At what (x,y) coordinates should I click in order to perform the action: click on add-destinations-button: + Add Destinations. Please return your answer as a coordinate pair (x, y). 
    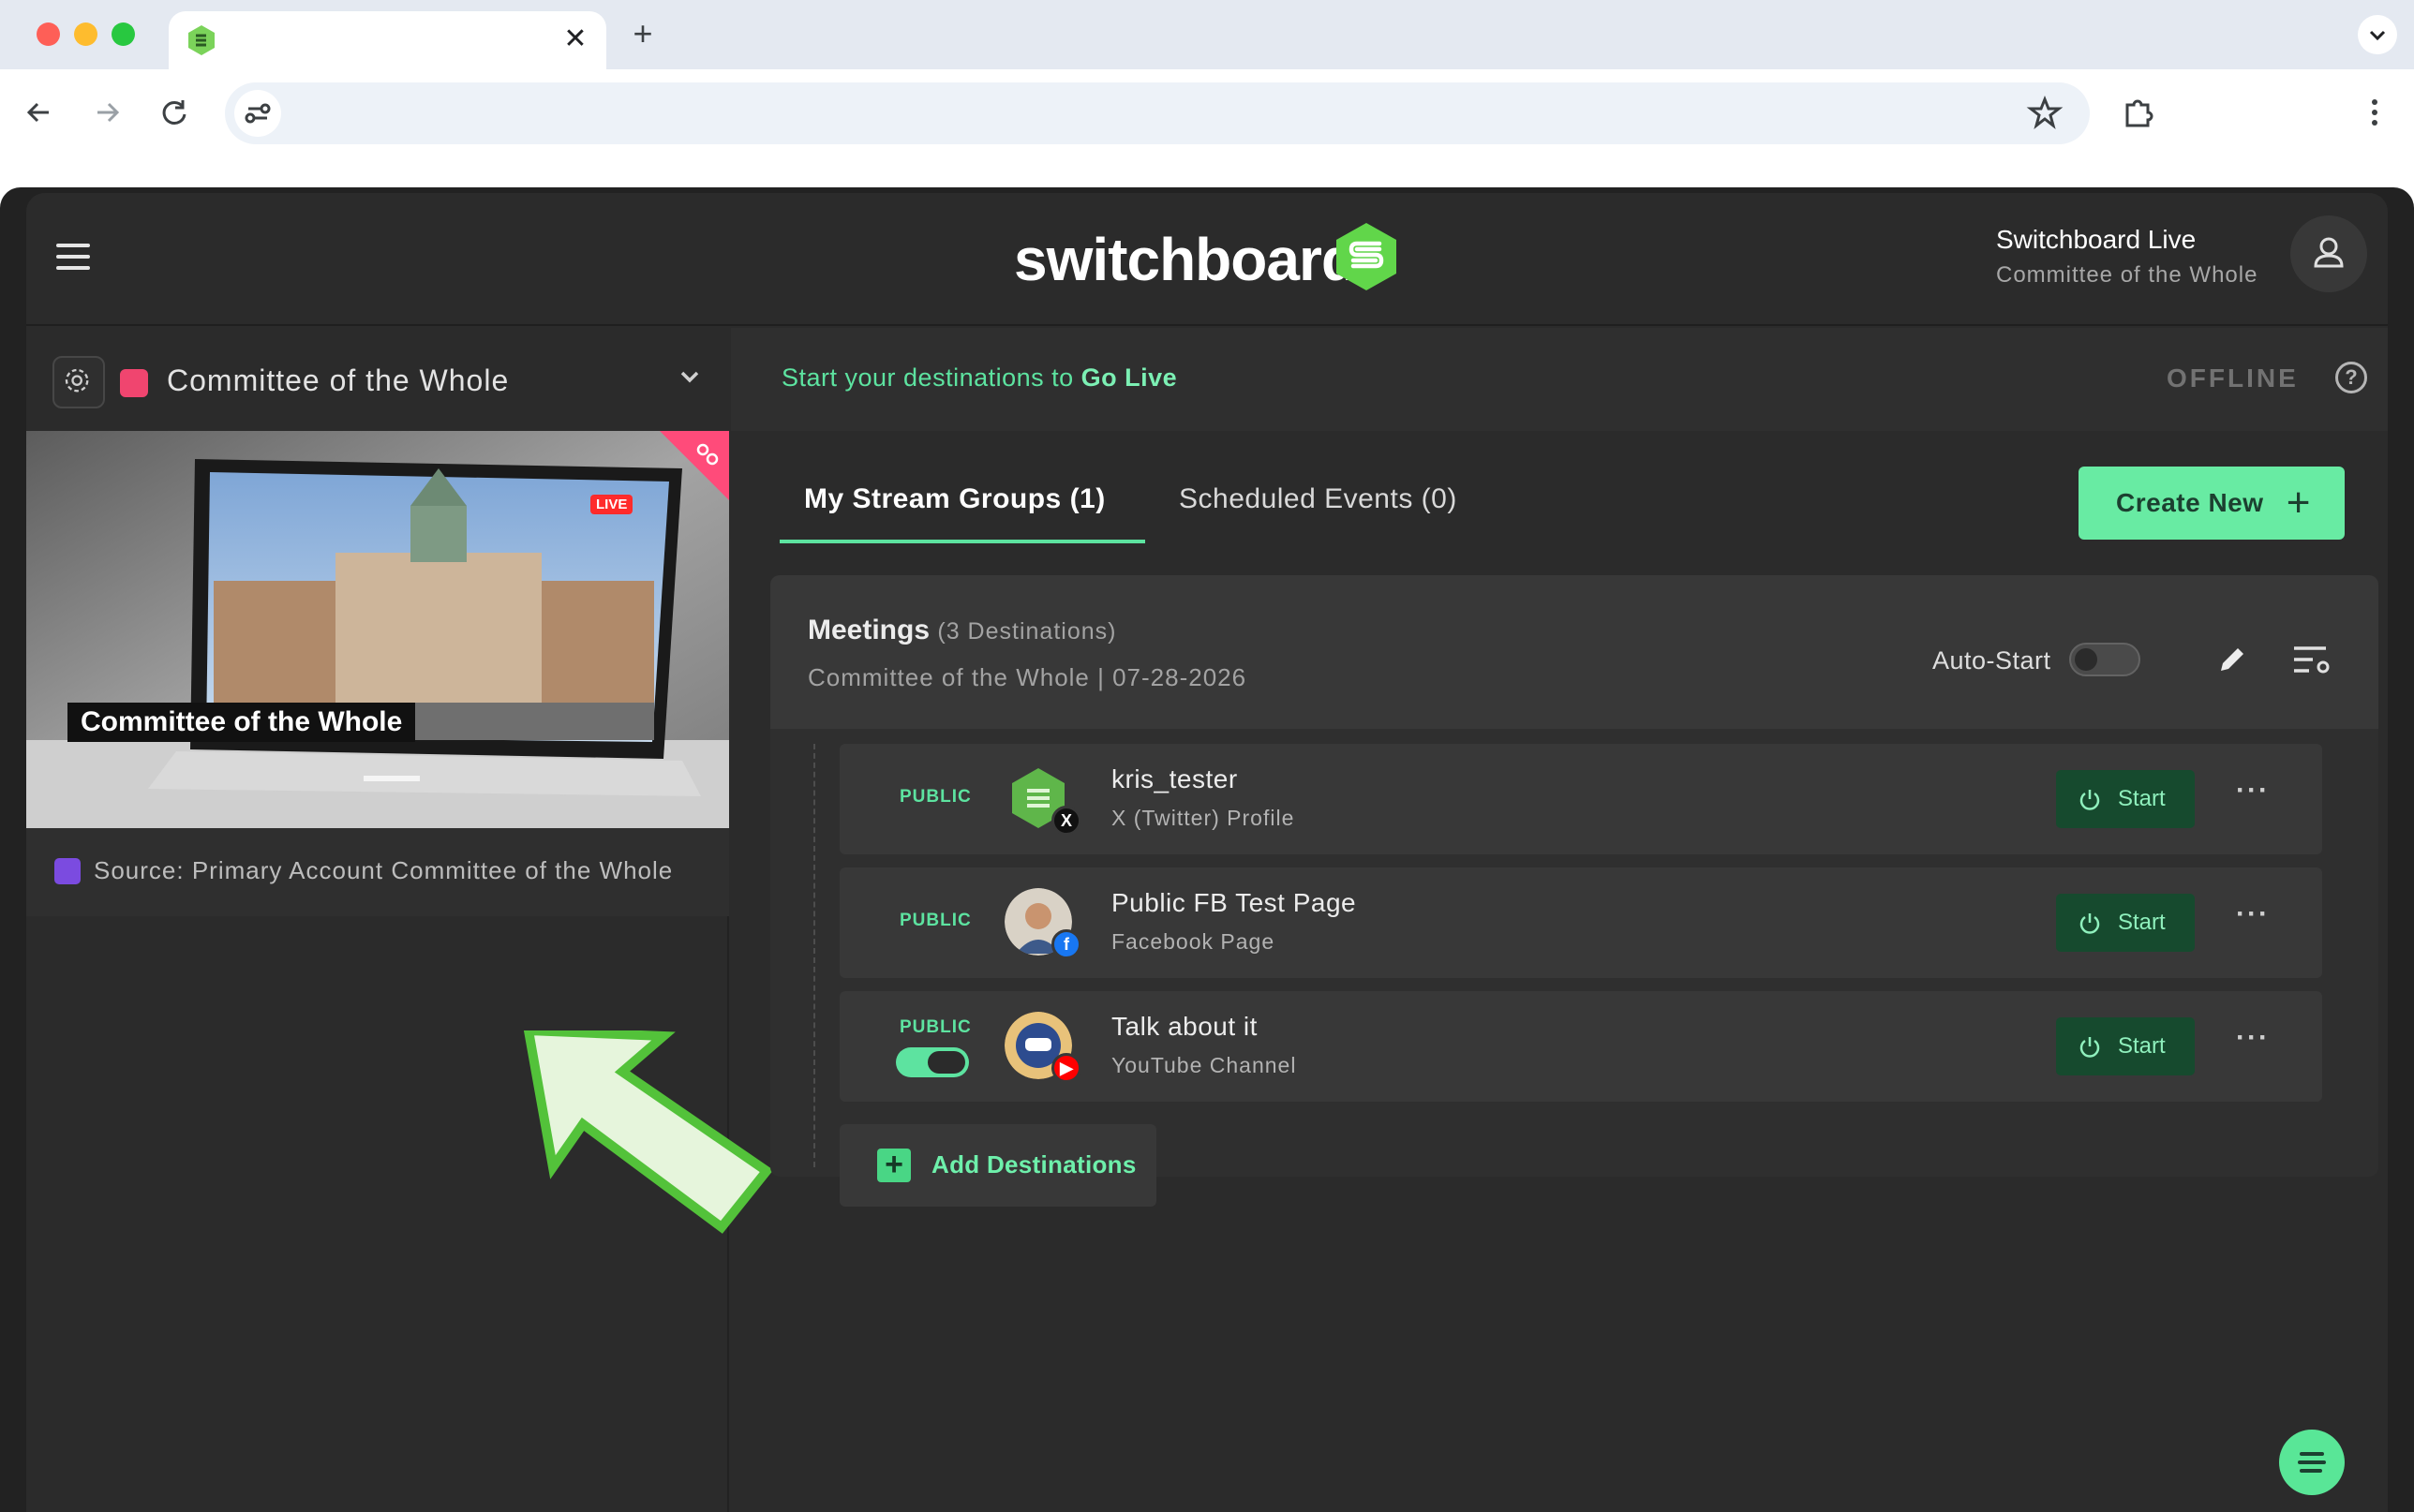
    Looking at the image, I should click on (998, 1165).